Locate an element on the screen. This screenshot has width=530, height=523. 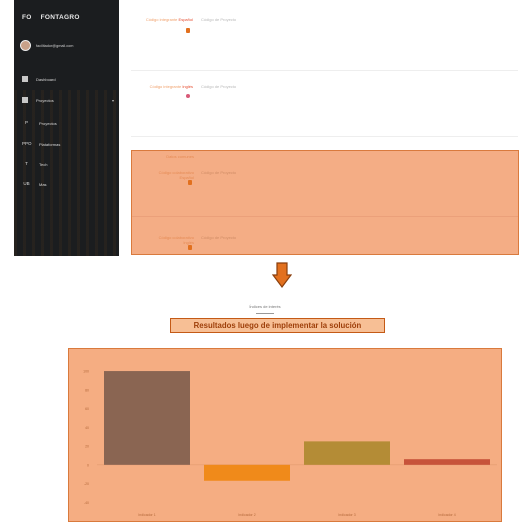
brand: FO FONTAGRO is located at coordinates (51, 17).